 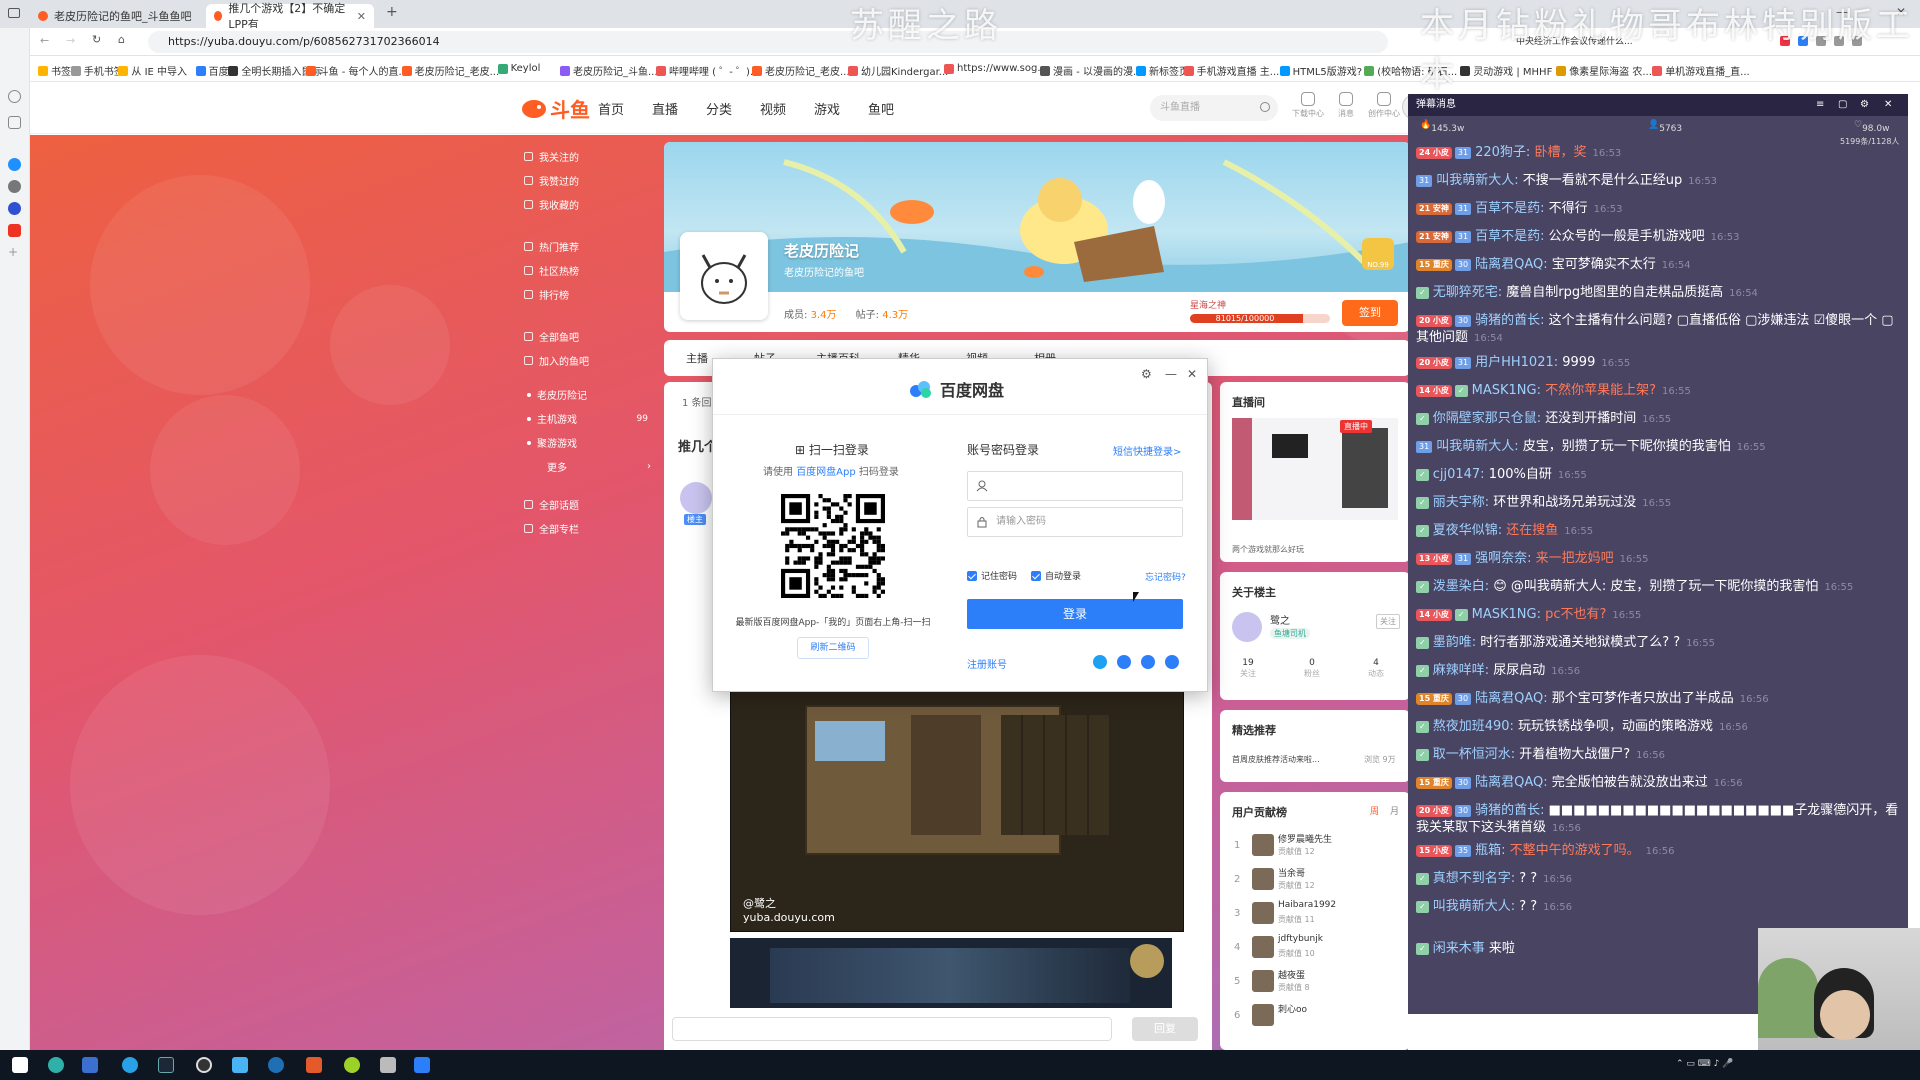 What do you see at coordinates (1148, 662) in the screenshot?
I see `qq-login-icon` at bounding box center [1148, 662].